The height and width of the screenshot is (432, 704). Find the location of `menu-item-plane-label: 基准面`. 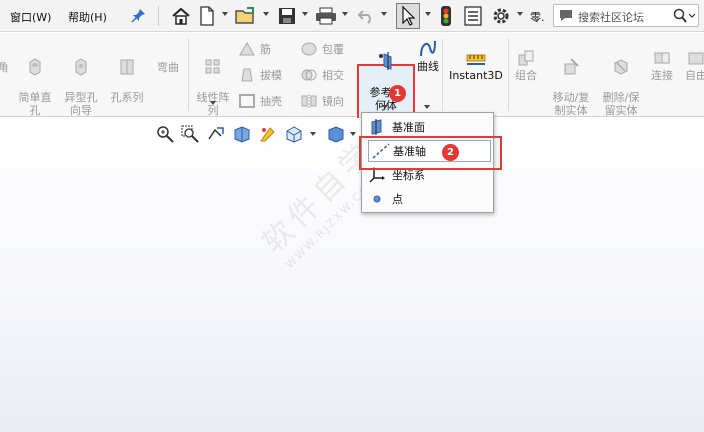

menu-item-plane-label: 基准面 is located at coordinates (408, 127).